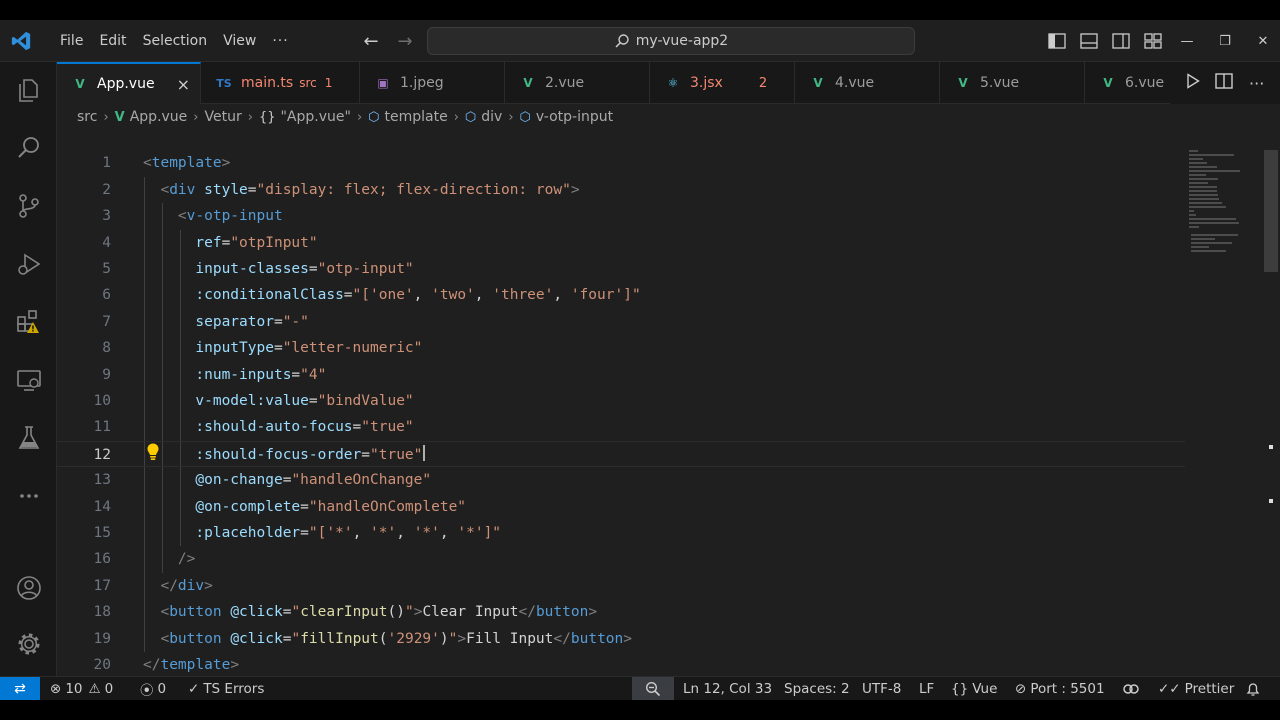 This screenshot has height=720, width=1280. What do you see at coordinates (28, 206) in the screenshot?
I see `source-control-icon` at bounding box center [28, 206].